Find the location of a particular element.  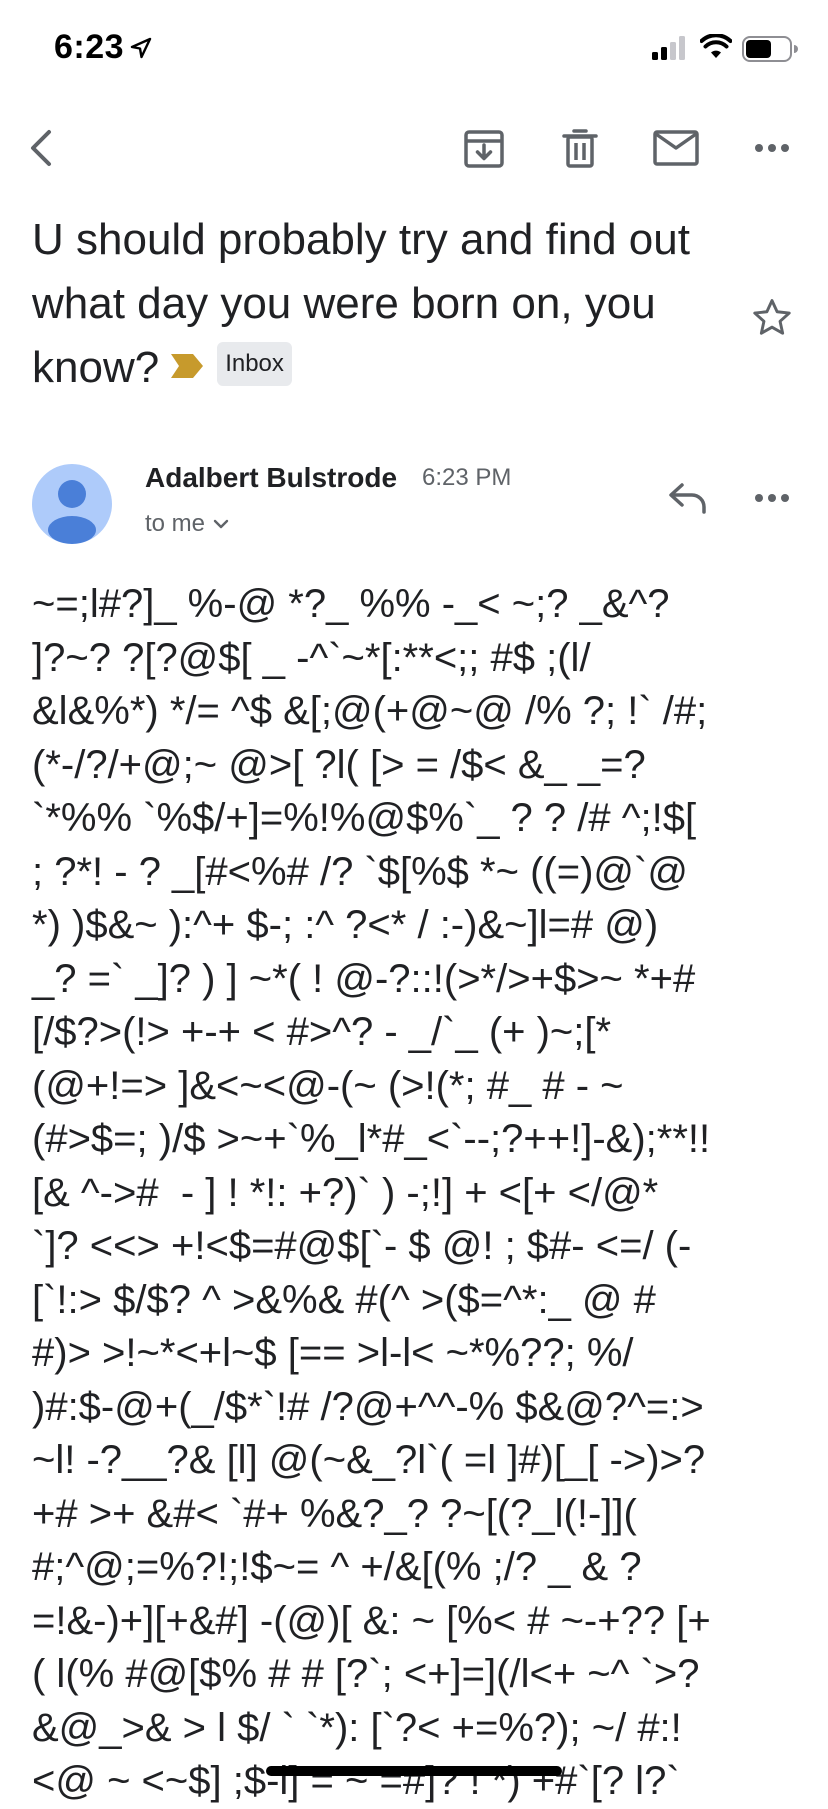

reply-icon is located at coordinates (687, 498).